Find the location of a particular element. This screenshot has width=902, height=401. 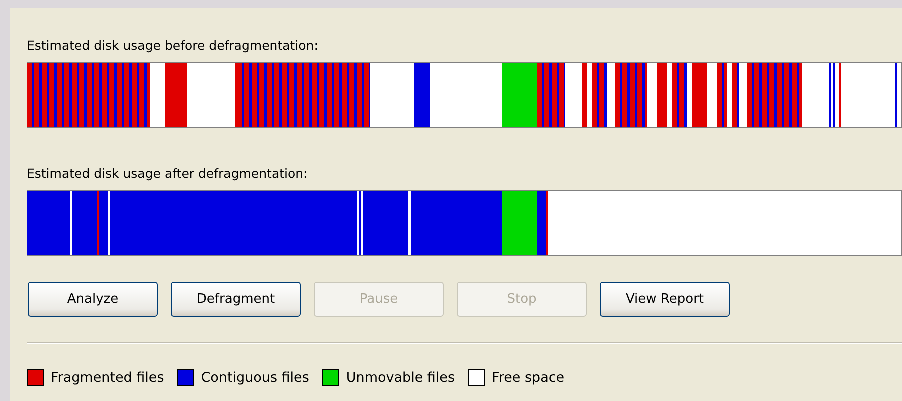

legend-label: Contiguous files is located at coordinates (255, 378).